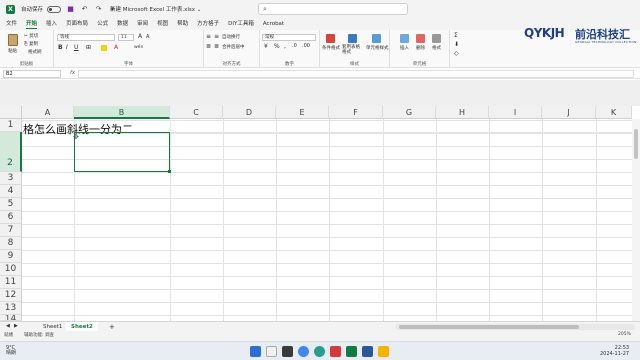 This screenshot has width=640, height=360. Describe the element at coordinates (11, 308) in the screenshot. I see `row-header-13: 13` at that location.